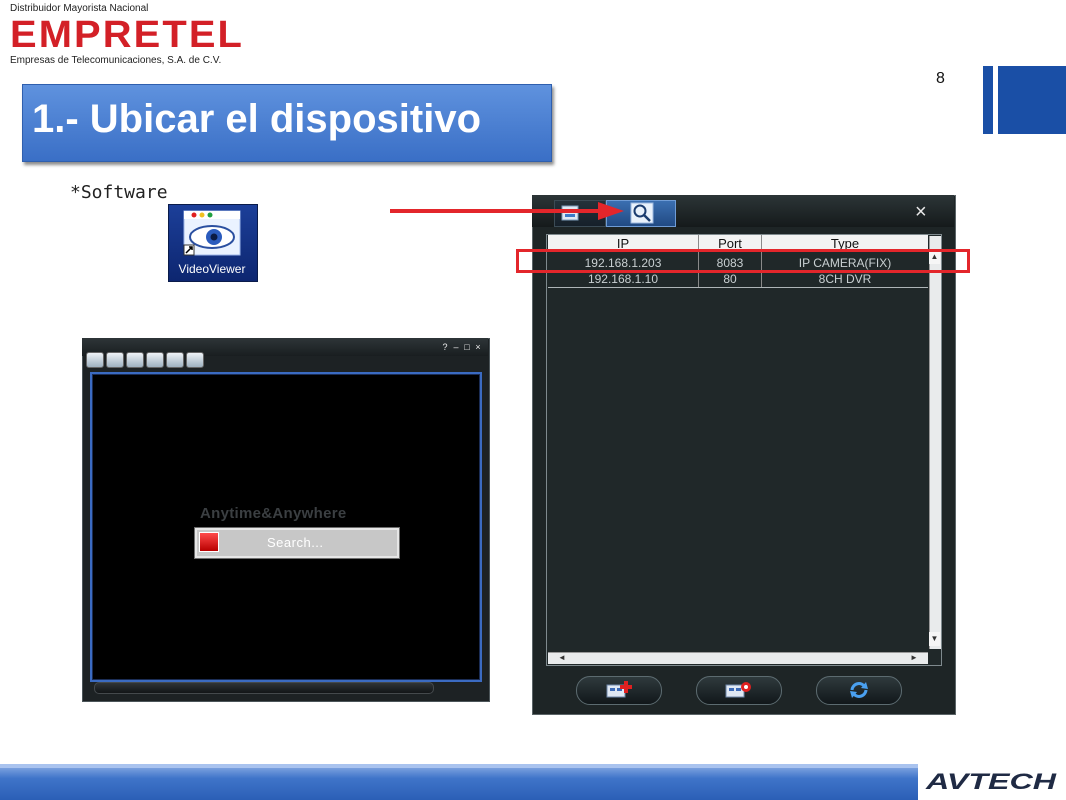 The width and height of the screenshot is (1066, 800). What do you see at coordinates (467, 347) in the screenshot?
I see `maximize-icon: □` at bounding box center [467, 347].